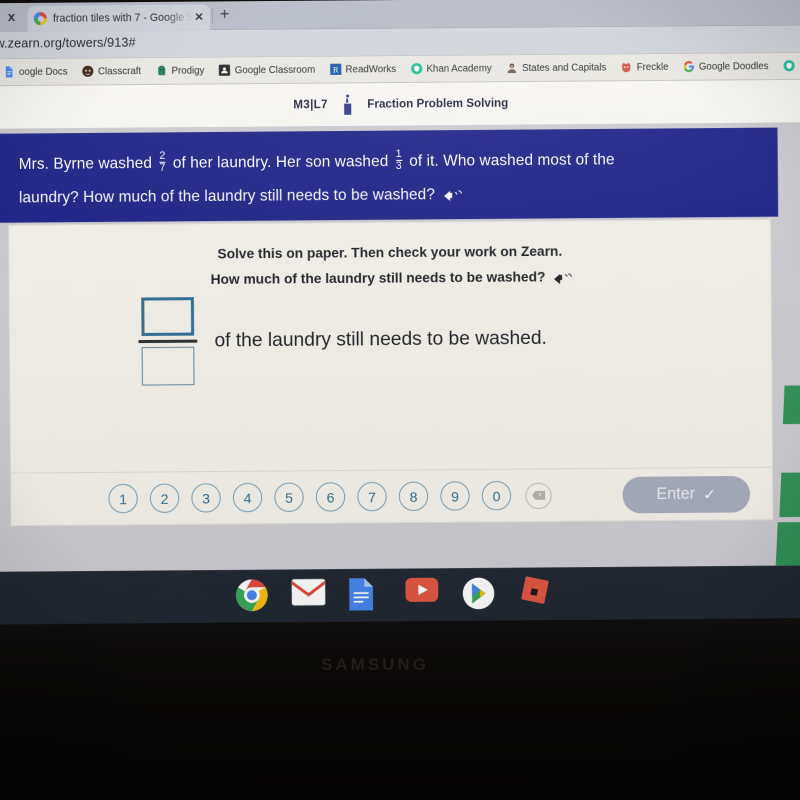  What do you see at coordinates (289, 497) in the screenshot?
I see `numpad-key-5: 5` at bounding box center [289, 497].